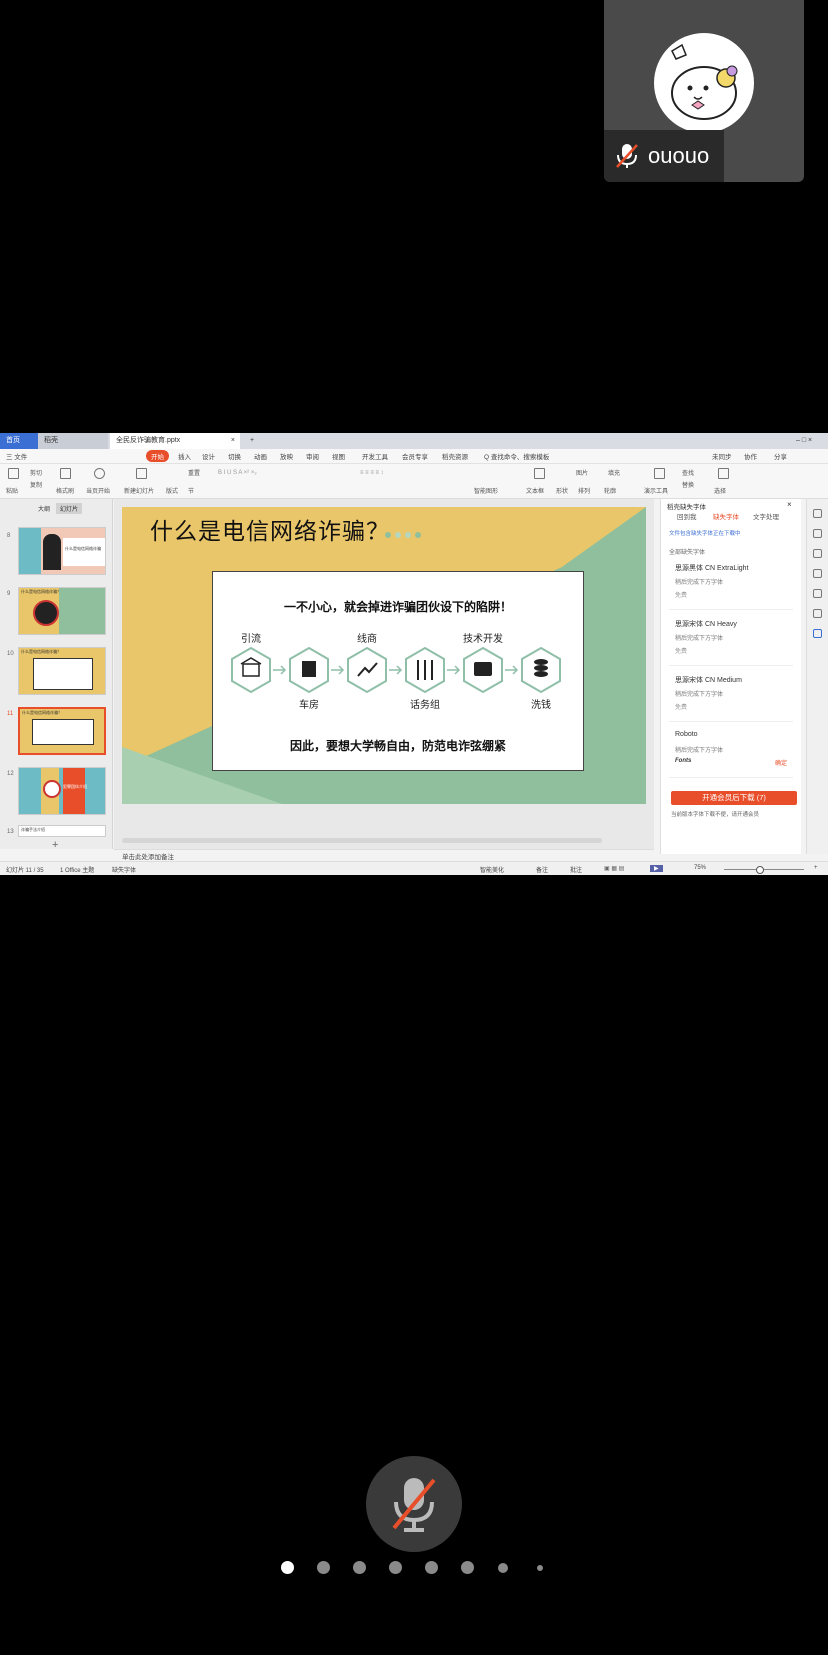 The width and height of the screenshot is (828, 1655). Describe the element at coordinates (731, 751) in the screenshot. I see `font-card: Roboto 稍后完成下方字体 Fonts 确定` at that location.